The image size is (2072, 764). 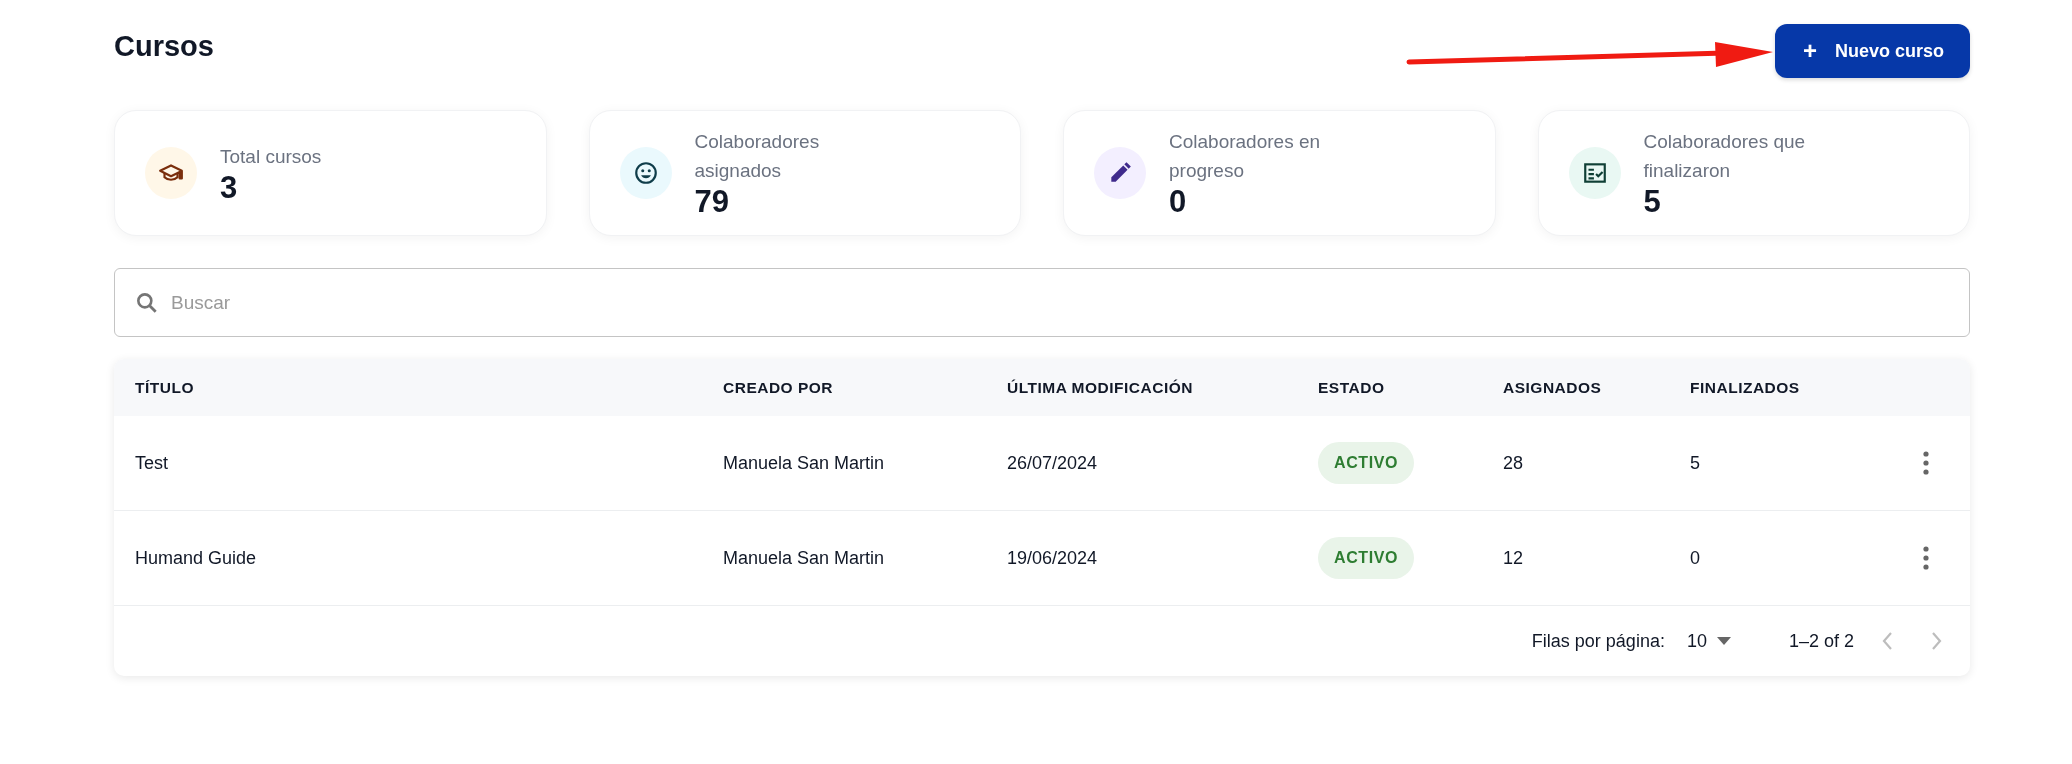 I want to click on column-header: FINALIZADOS, so click(x=1745, y=387).